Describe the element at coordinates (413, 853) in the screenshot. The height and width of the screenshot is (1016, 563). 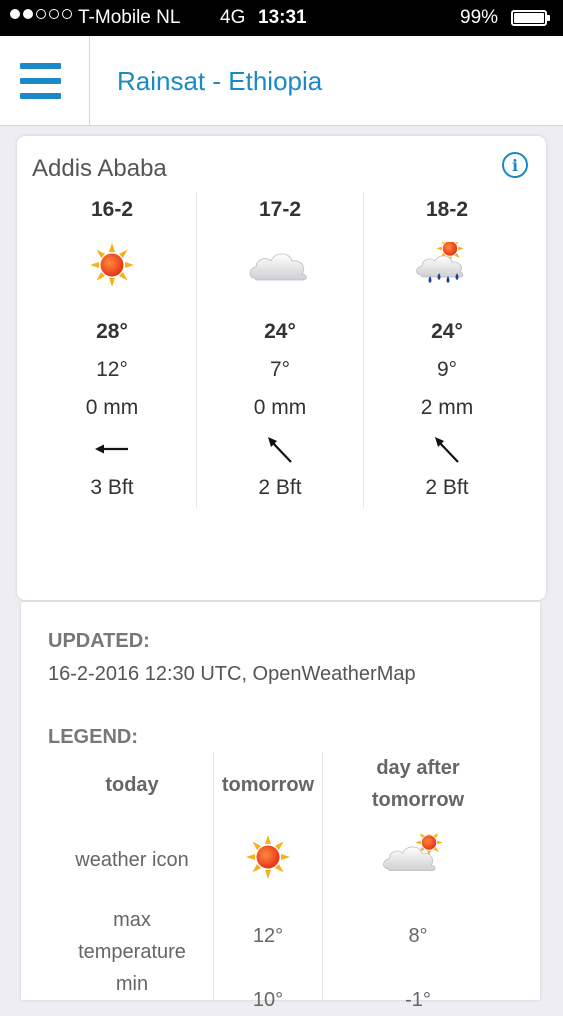
I see `cloud-sun-icon` at that location.